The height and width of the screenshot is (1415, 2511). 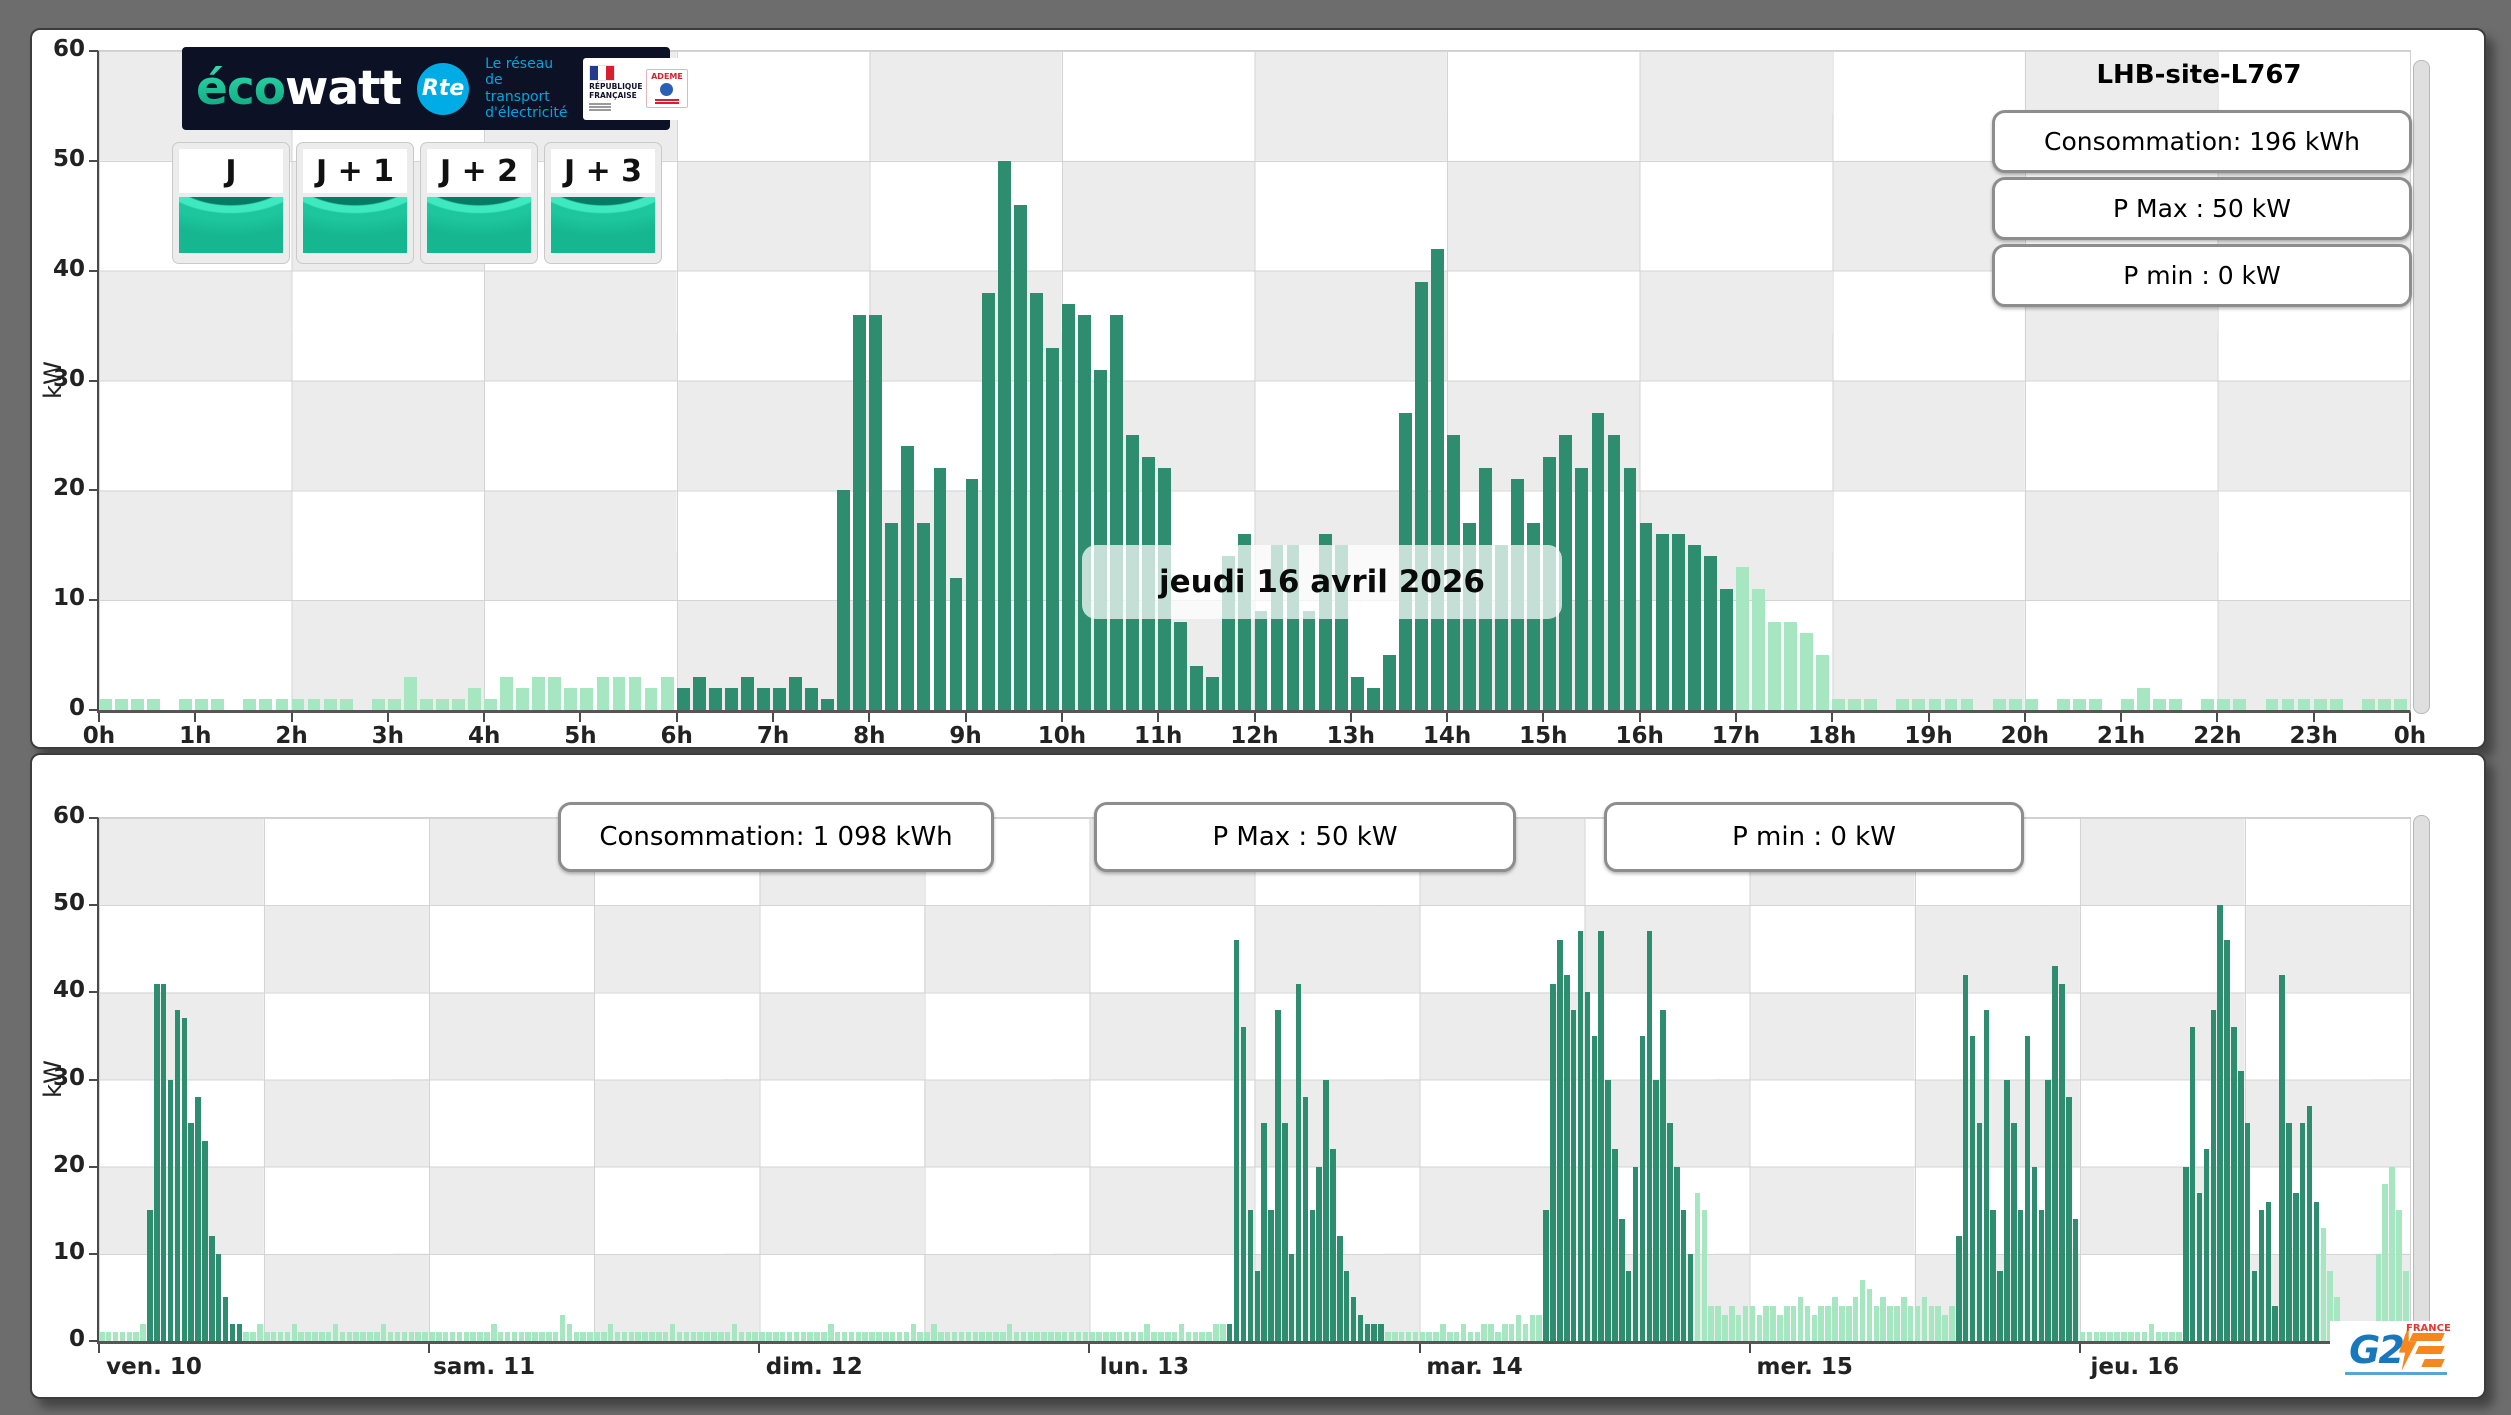 I want to click on forecast-day-tabs: J J + 1 J + 2 J + 3, so click(x=417, y=203).